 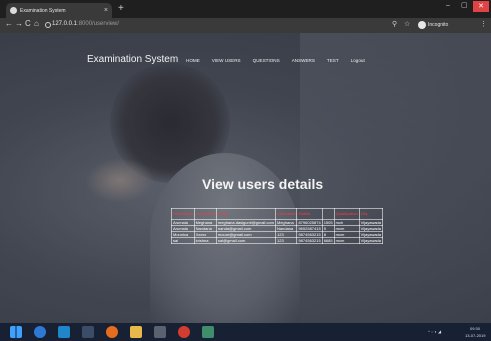 I want to click on incognito-icon, so click(x=422, y=25).